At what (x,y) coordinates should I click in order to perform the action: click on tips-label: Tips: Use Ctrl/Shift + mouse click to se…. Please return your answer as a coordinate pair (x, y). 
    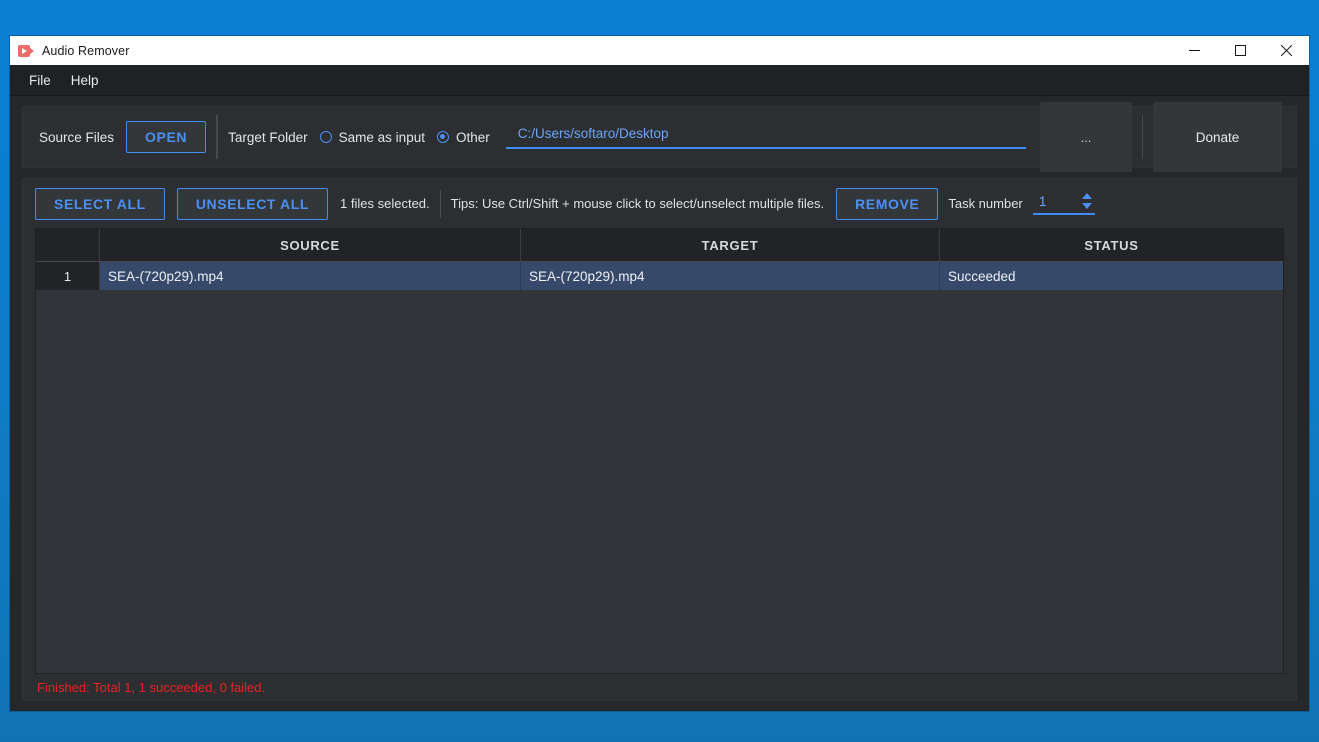
    Looking at the image, I should click on (637, 203).